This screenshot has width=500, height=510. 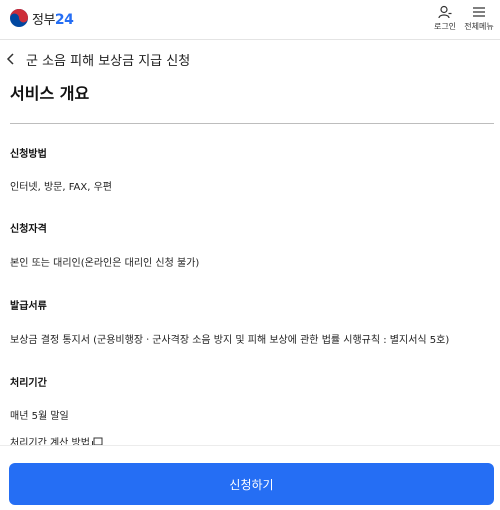 I want to click on gov24-logo: 정부24, so click(x=41, y=18).